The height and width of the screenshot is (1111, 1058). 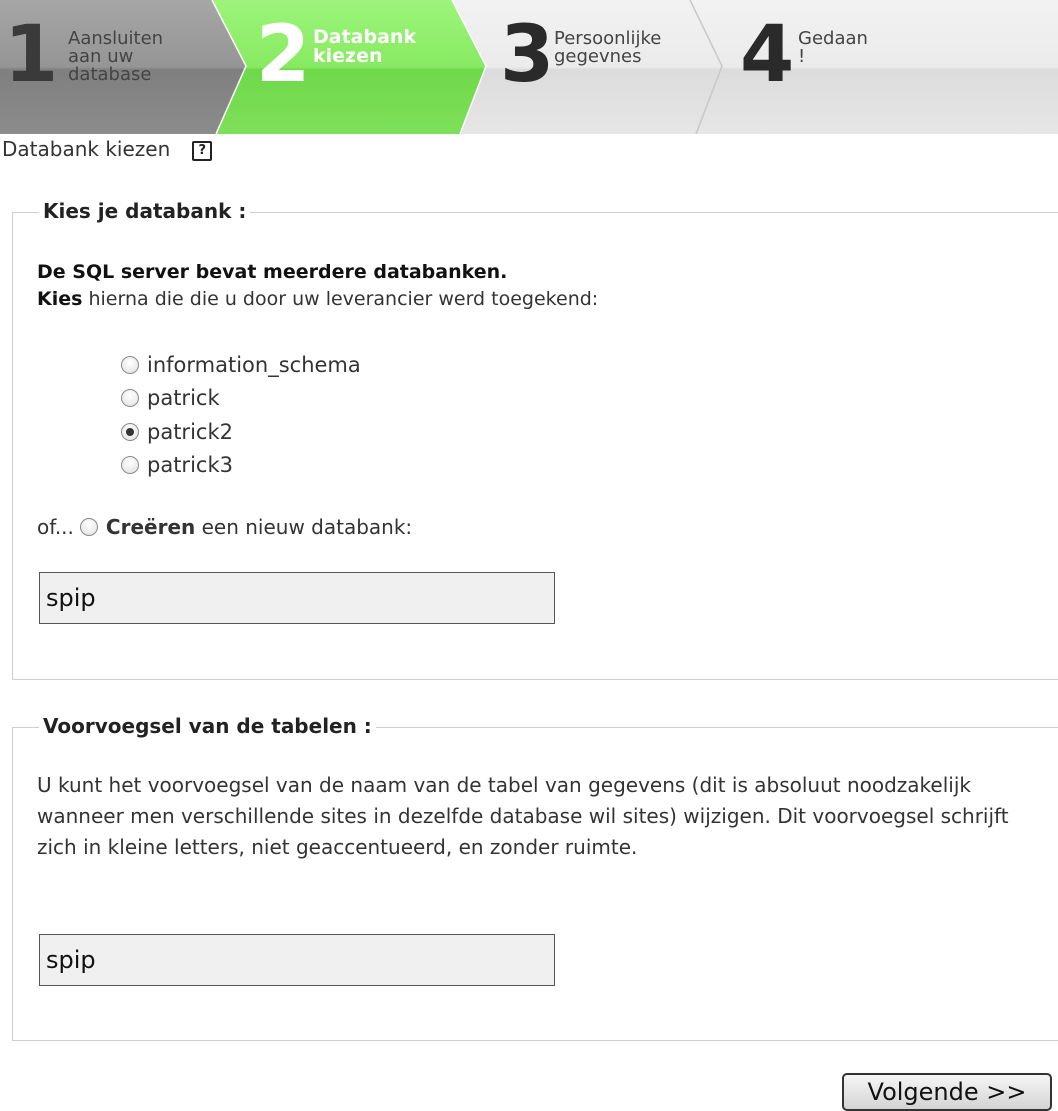 I want to click on server-note-text: De SQL server bevat meerdere databanken., so click(x=272, y=272).